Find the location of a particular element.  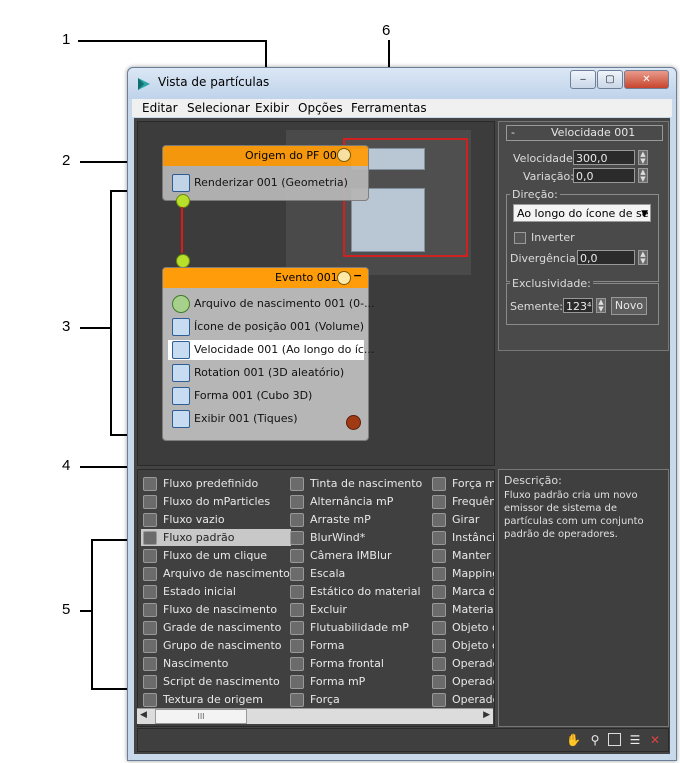

seed-field: 123⁴ is located at coordinates (578, 305).